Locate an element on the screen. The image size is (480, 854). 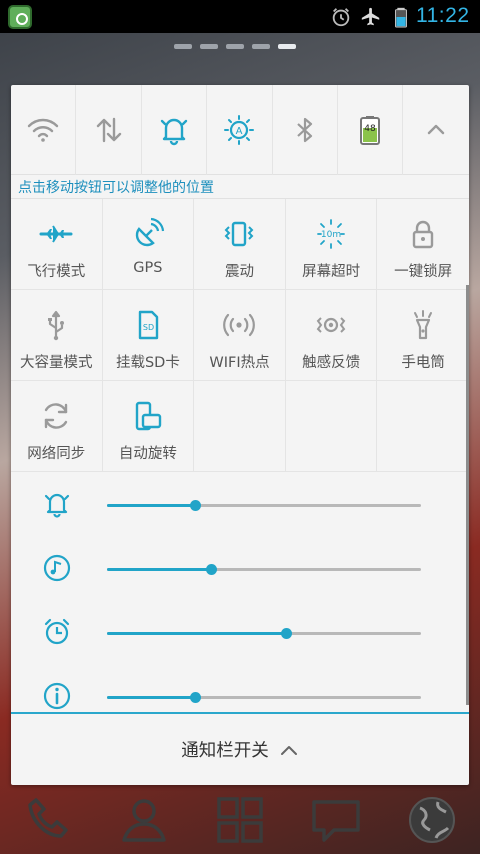
dock-app-drawer is located at coordinates (240, 819).